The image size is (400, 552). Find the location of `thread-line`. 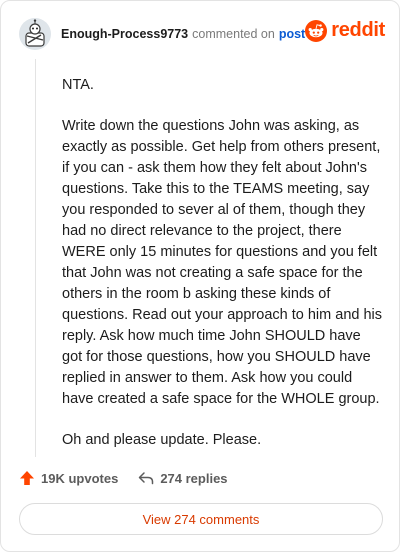

thread-line is located at coordinates (35, 258).